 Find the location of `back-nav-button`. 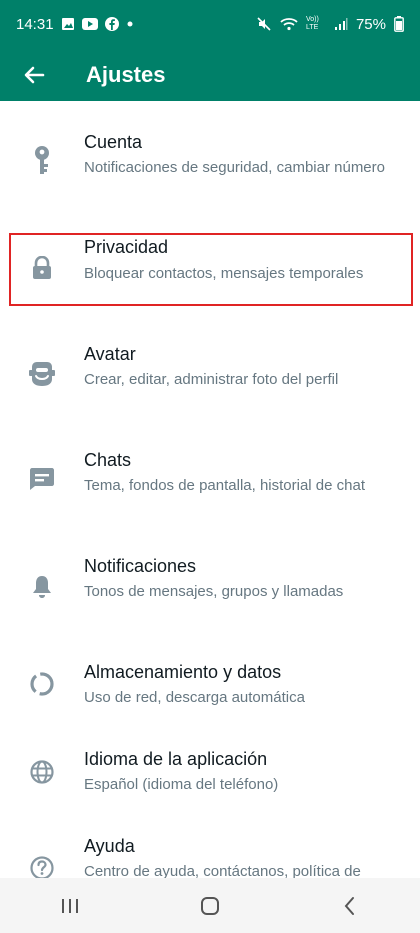

back-nav-button is located at coordinates (350, 906).